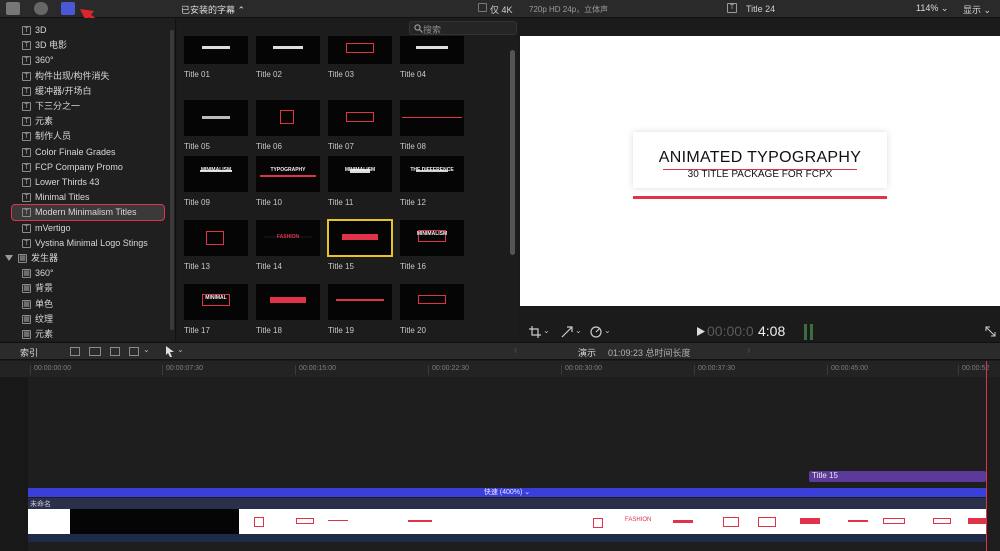  Describe the element at coordinates (607, 330) in the screenshot. I see `speed-chevron-icon: ⌄` at that location.